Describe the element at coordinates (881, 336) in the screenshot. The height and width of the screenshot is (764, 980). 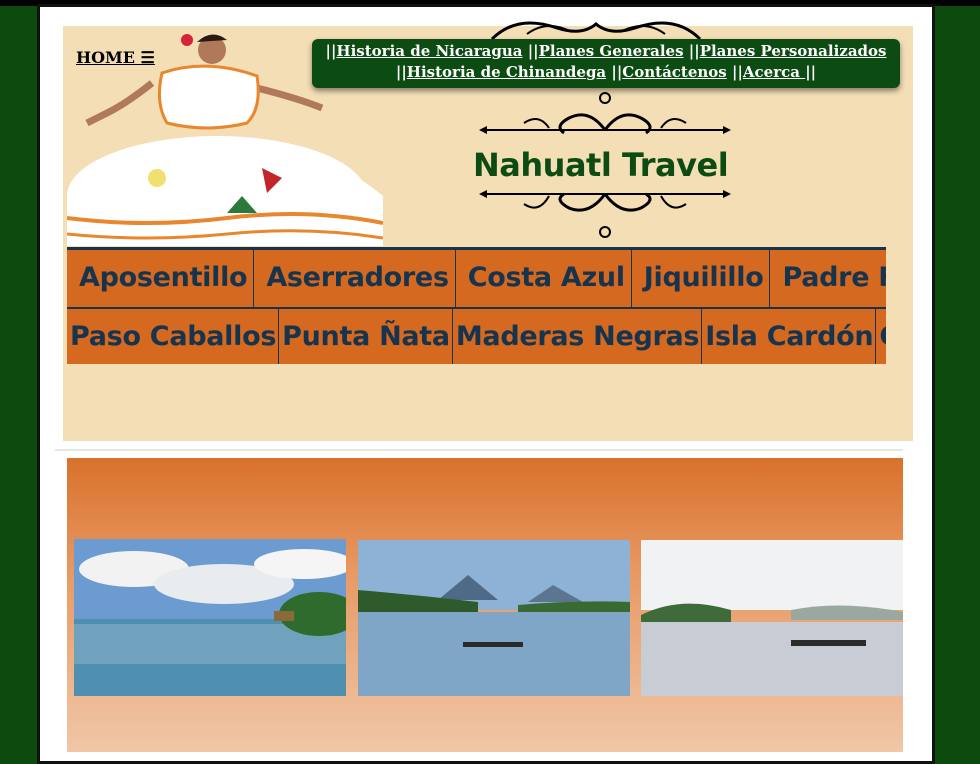
I see `beach-costa-grande: Costa Grande` at that location.